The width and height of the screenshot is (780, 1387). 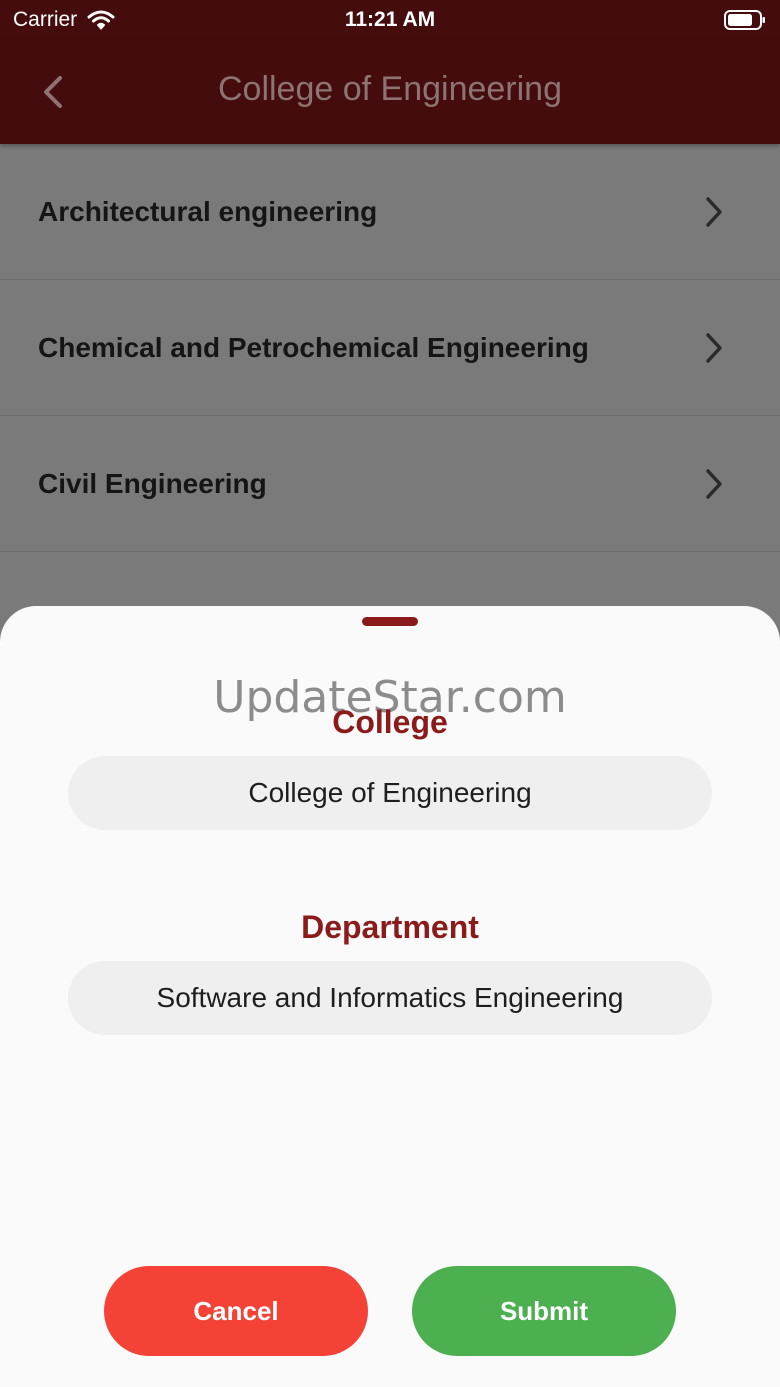 What do you see at coordinates (390, 484) in the screenshot?
I see `list-item: Civil Engineering` at bounding box center [390, 484].